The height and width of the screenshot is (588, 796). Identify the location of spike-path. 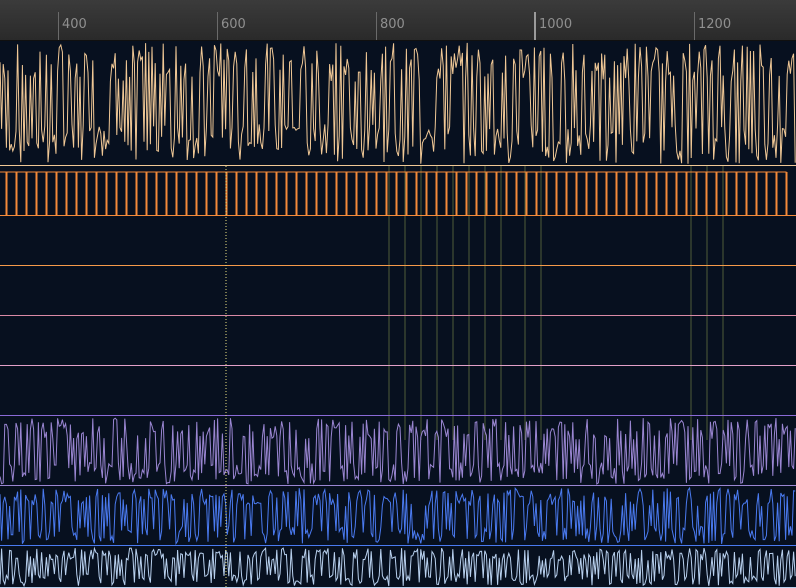
(394, 193).